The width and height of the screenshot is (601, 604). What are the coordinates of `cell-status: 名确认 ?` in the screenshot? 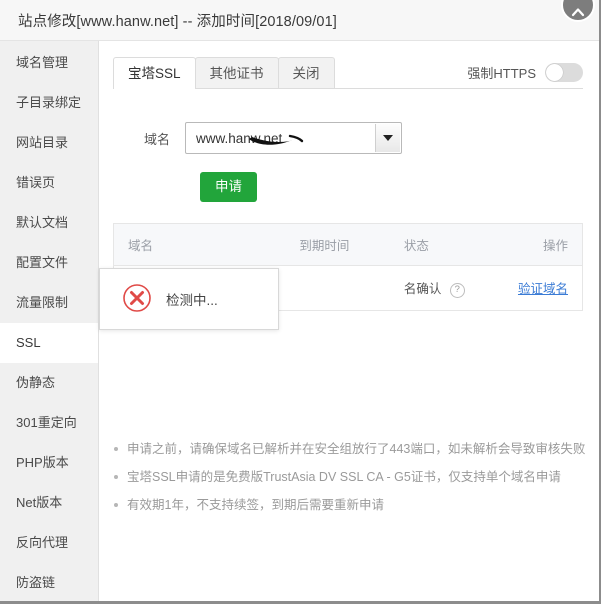 It's located at (442, 287).